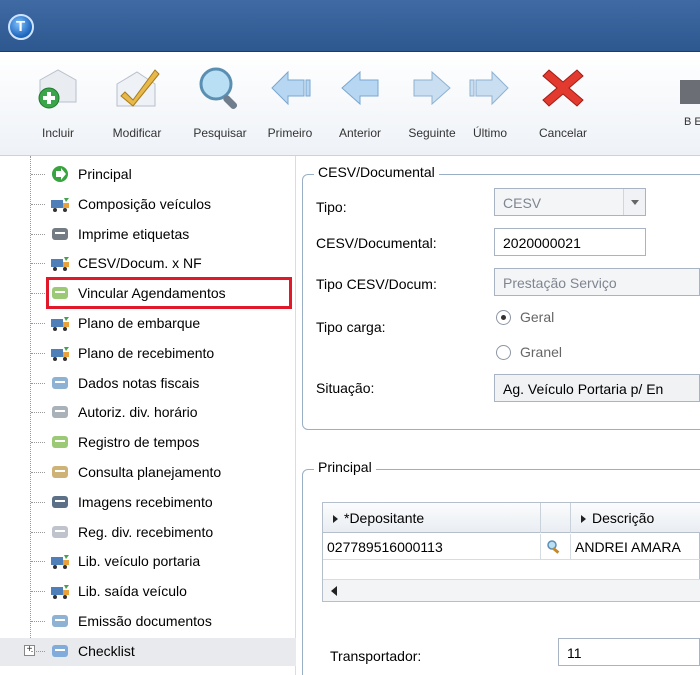  What do you see at coordinates (106, 651) in the screenshot?
I see `tree-item-label: Checklist` at bounding box center [106, 651].